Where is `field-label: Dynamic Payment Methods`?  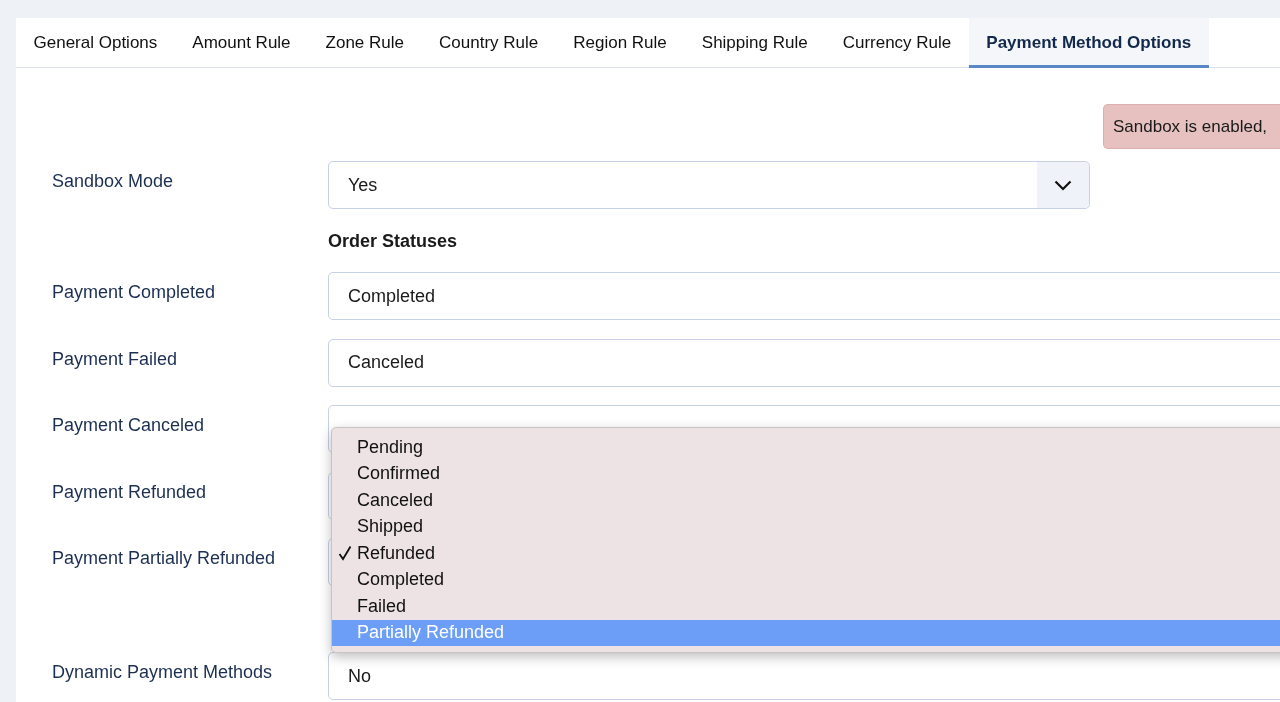 field-label: Dynamic Payment Methods is located at coordinates (163, 672).